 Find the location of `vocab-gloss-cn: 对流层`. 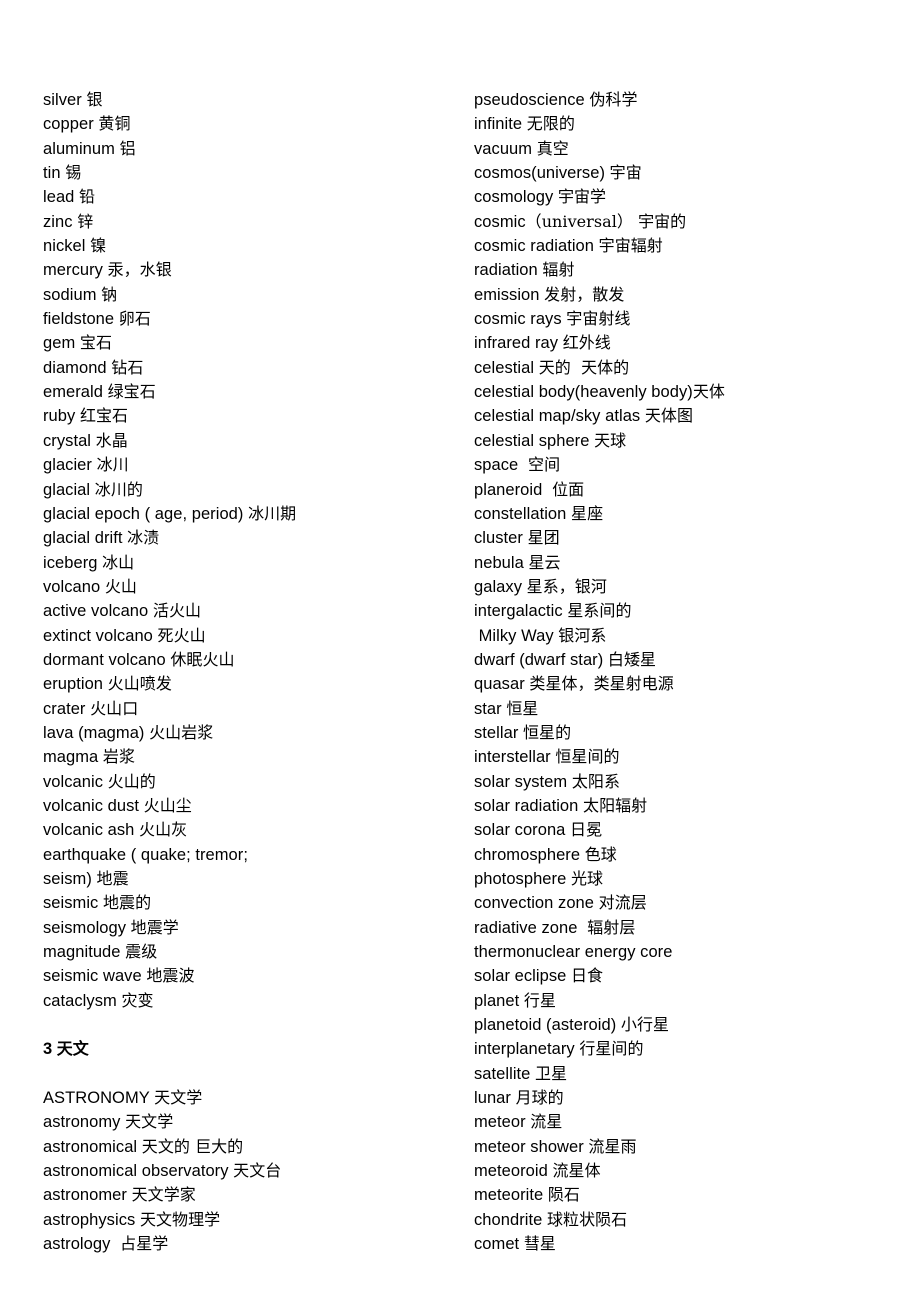

vocab-gloss-cn: 对流层 is located at coordinates (622, 903).